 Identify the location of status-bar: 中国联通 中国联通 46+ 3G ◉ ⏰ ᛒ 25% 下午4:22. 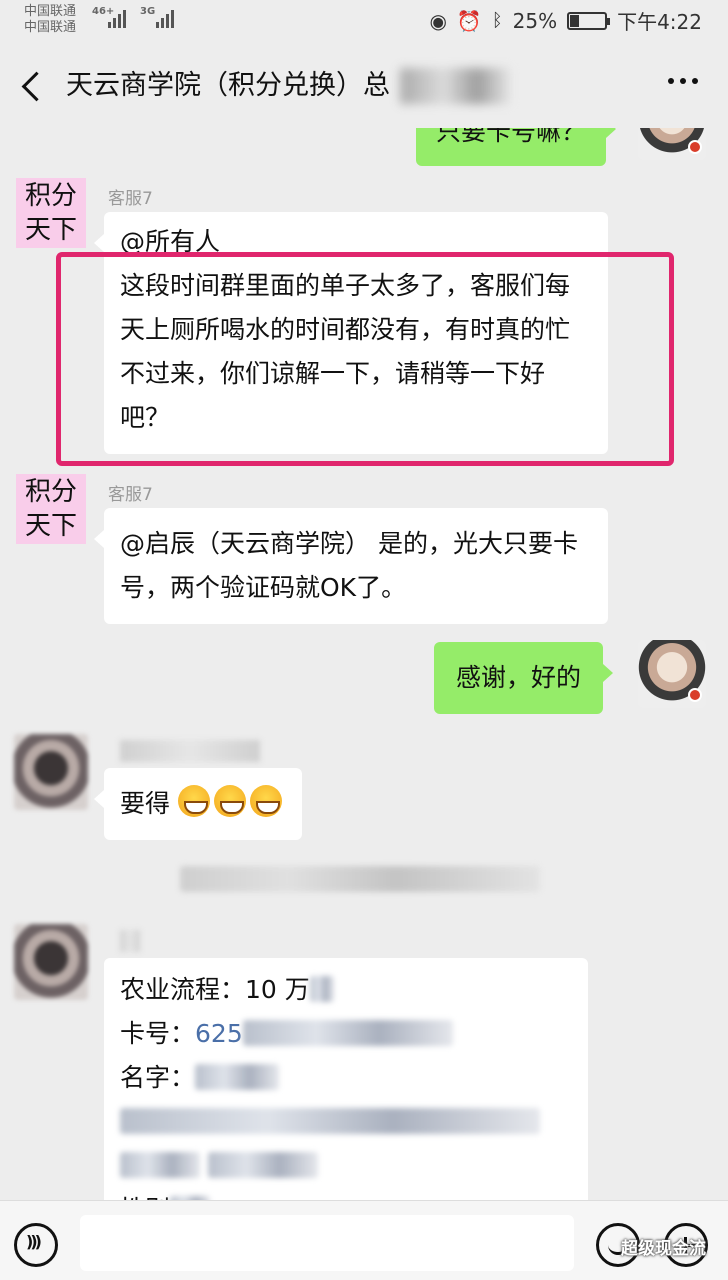
(364, 22).